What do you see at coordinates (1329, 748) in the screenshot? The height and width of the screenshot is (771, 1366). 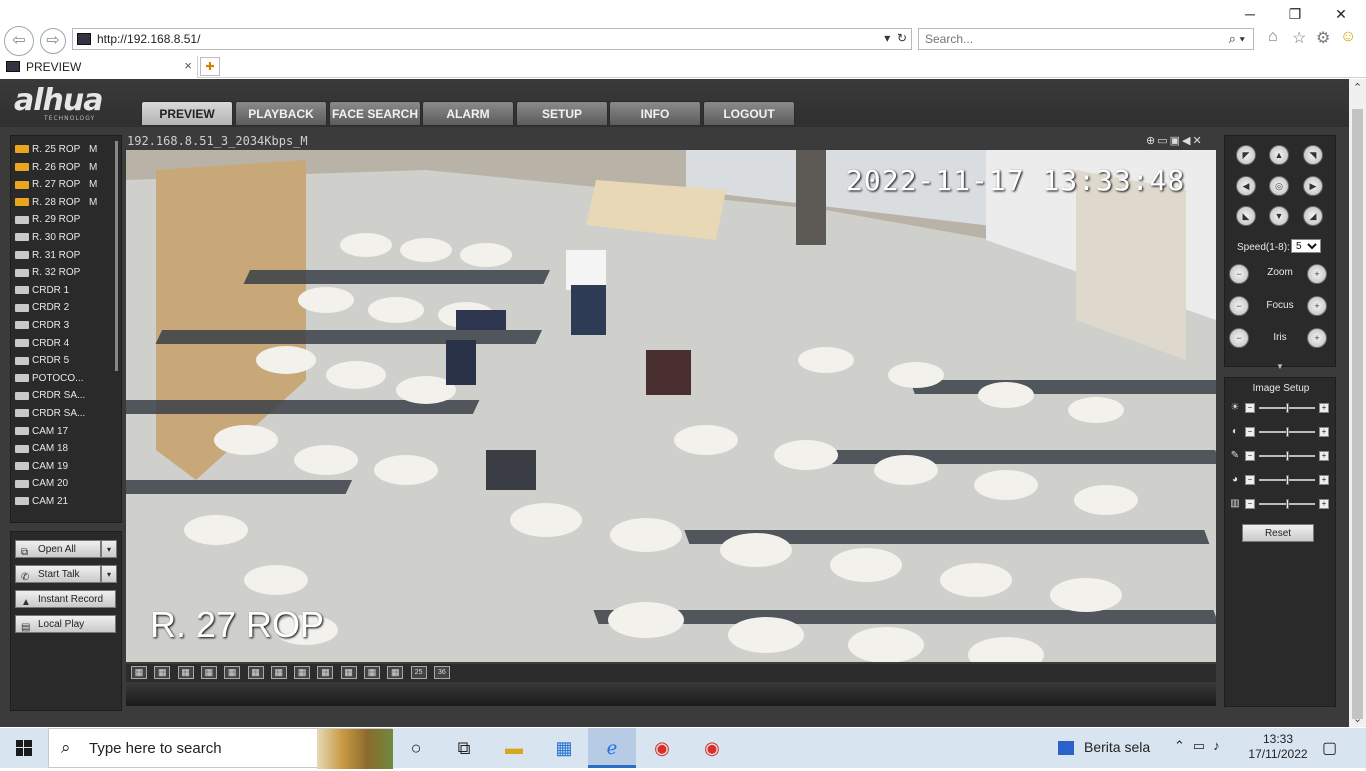 I see `notification-icon: ▢` at bounding box center [1329, 748].